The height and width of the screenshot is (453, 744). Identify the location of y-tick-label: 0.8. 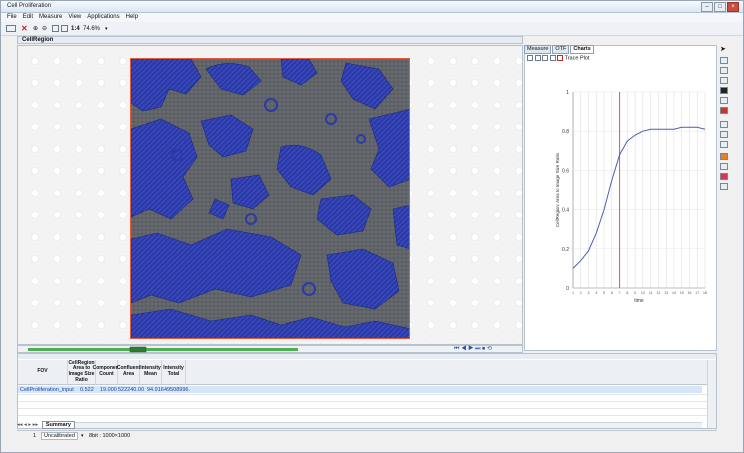
(565, 132).